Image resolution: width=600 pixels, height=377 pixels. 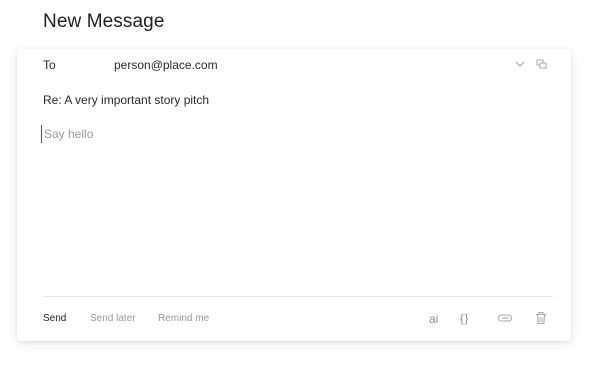 What do you see at coordinates (294, 320) in the screenshot?
I see `compose-footer: Send Send later Remind me ai {}` at bounding box center [294, 320].